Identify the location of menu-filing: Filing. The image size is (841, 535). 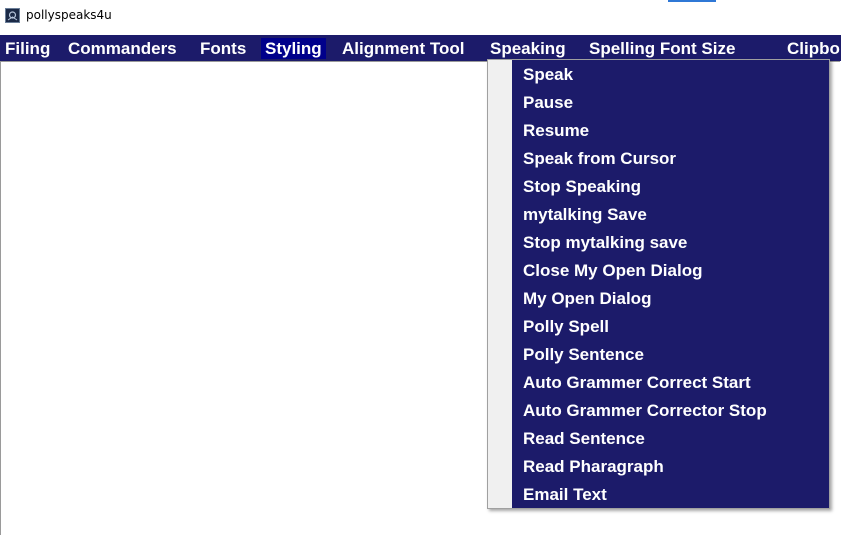
(27, 48).